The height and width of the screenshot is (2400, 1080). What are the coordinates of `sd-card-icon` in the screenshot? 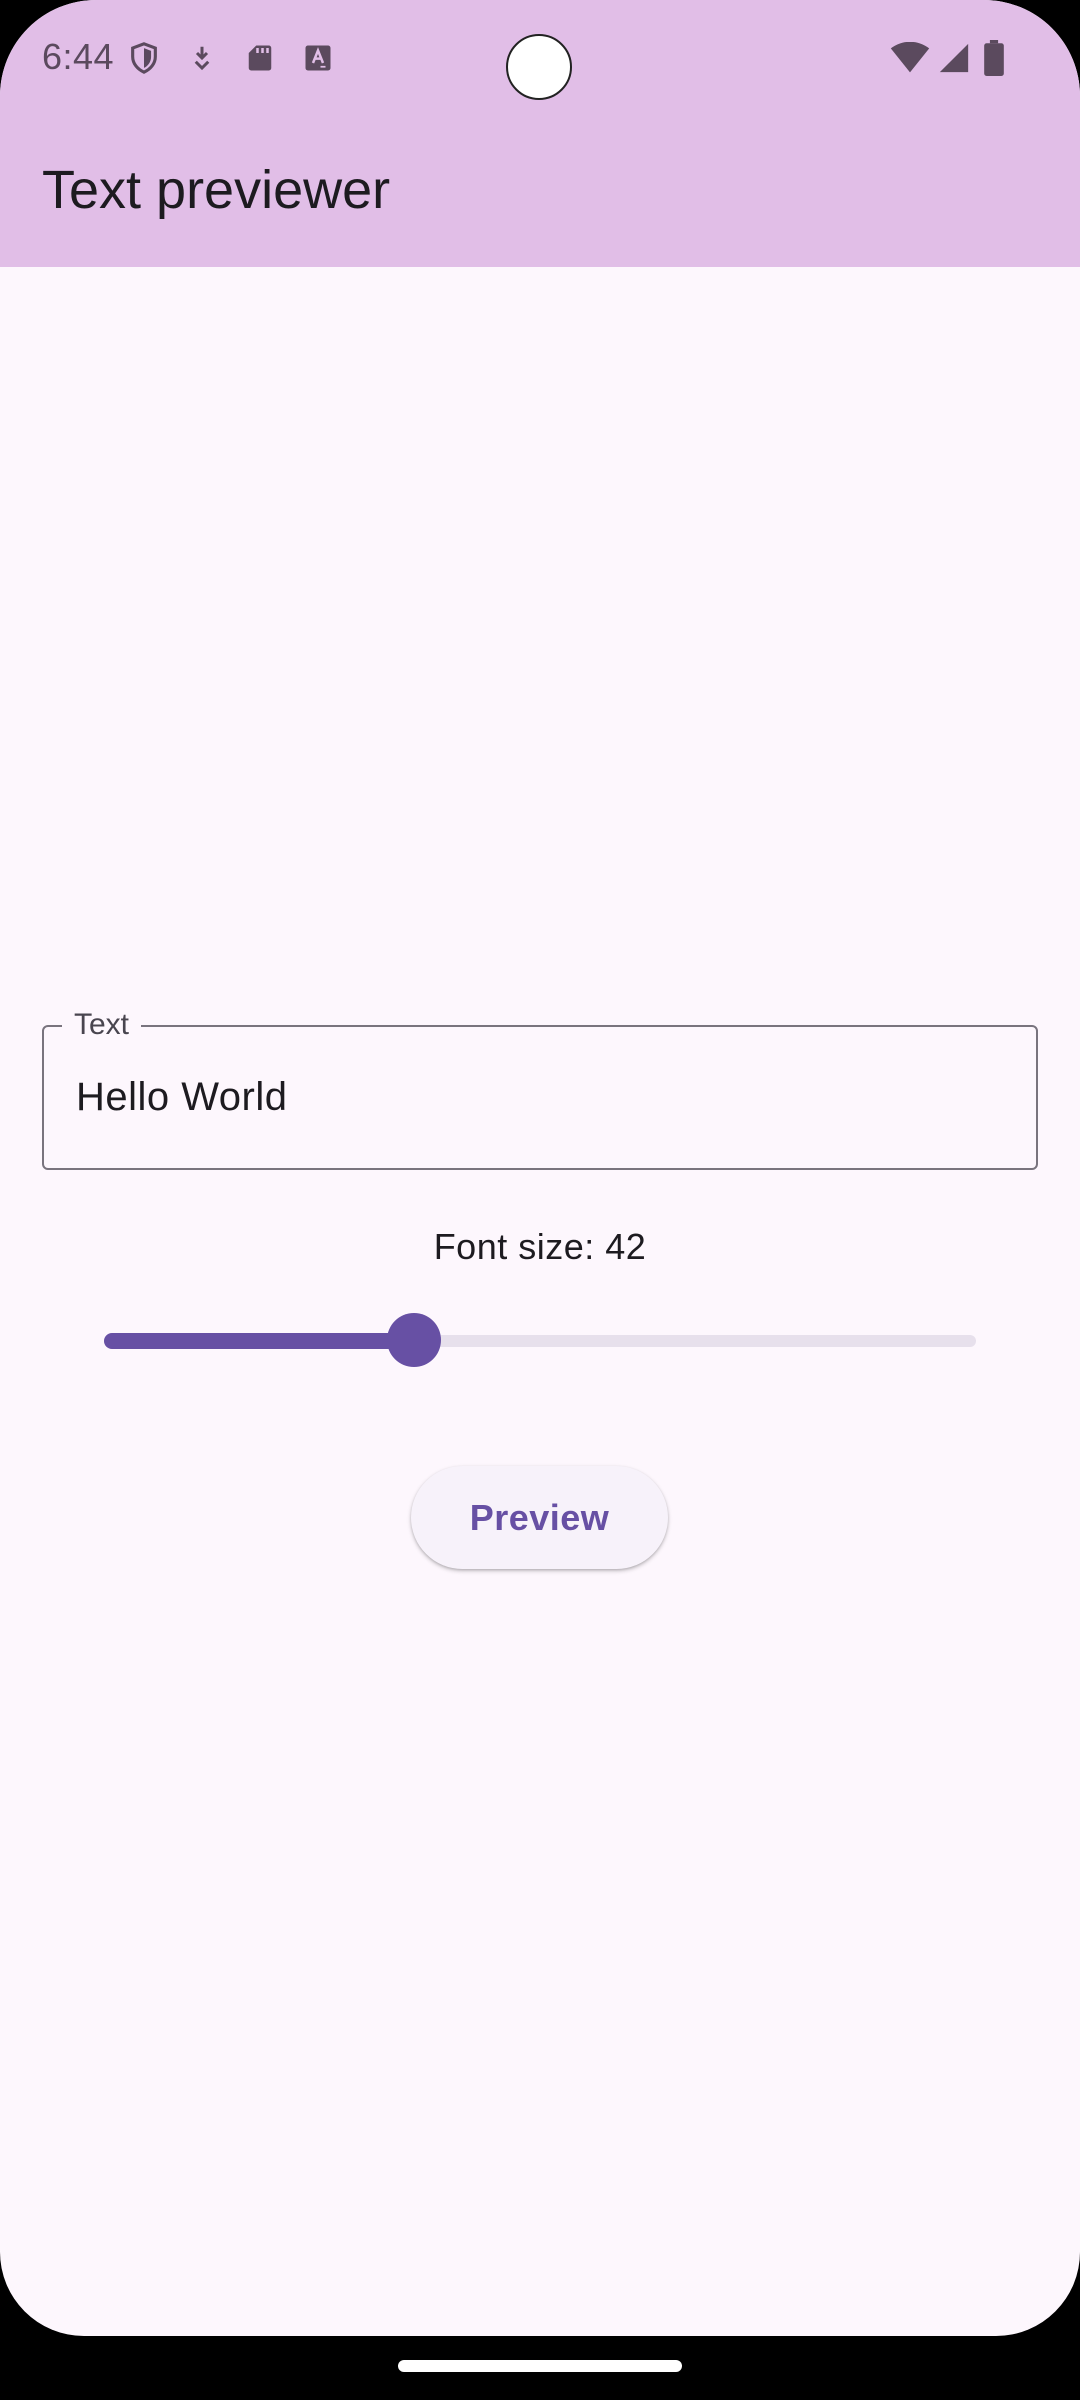 It's located at (260, 58).